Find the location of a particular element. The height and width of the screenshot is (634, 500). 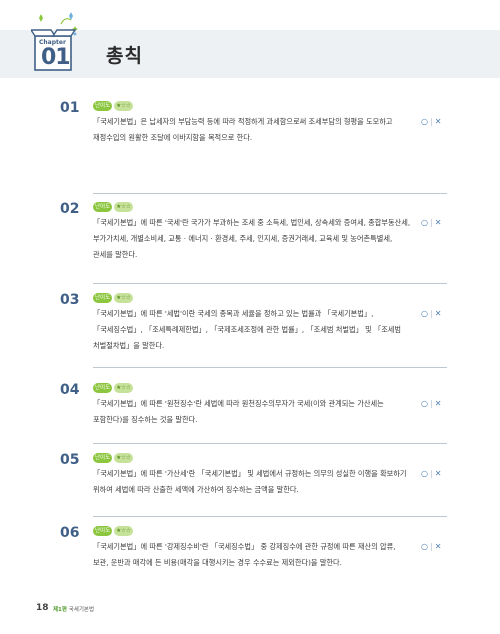

footer-section-title: 국세기본법 is located at coordinates (81, 610).